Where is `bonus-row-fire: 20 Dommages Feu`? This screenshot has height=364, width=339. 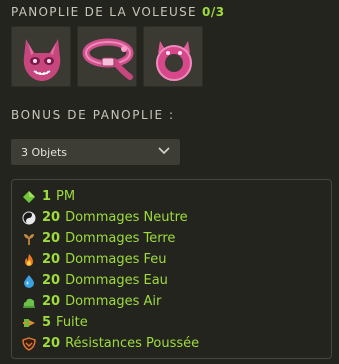
bonus-row-fire: 20 Dommages Feu is located at coordinates (110, 259).